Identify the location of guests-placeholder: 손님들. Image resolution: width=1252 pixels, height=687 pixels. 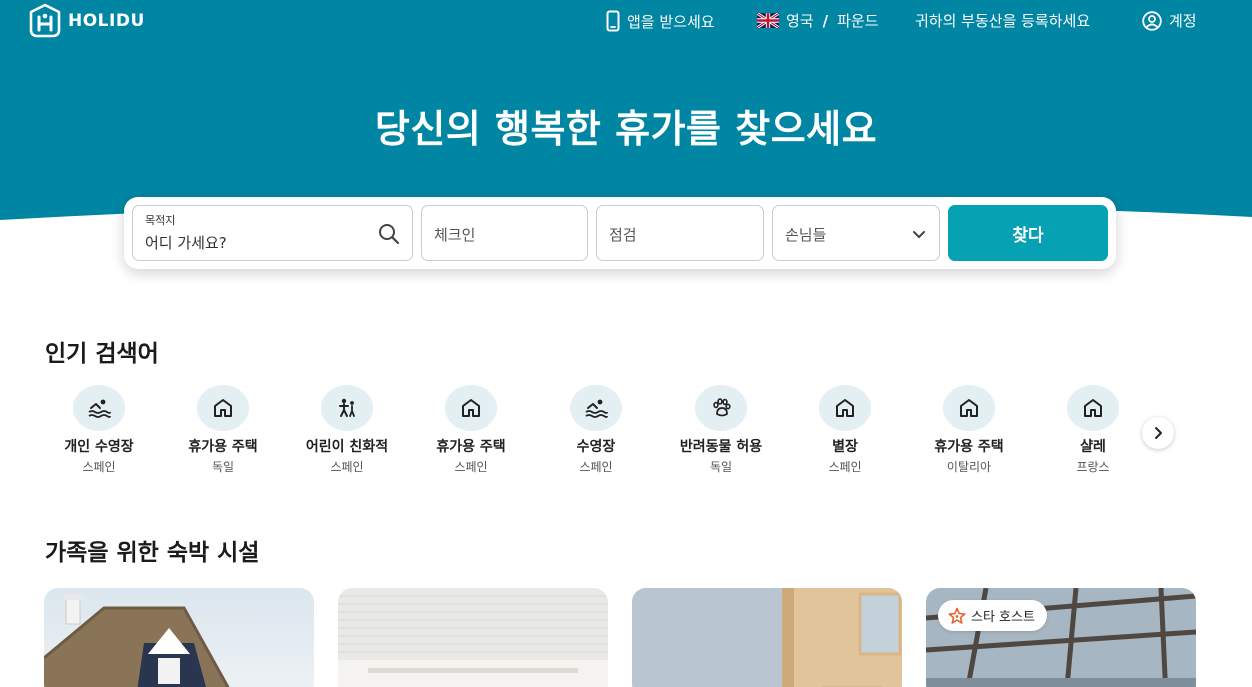
(806, 235).